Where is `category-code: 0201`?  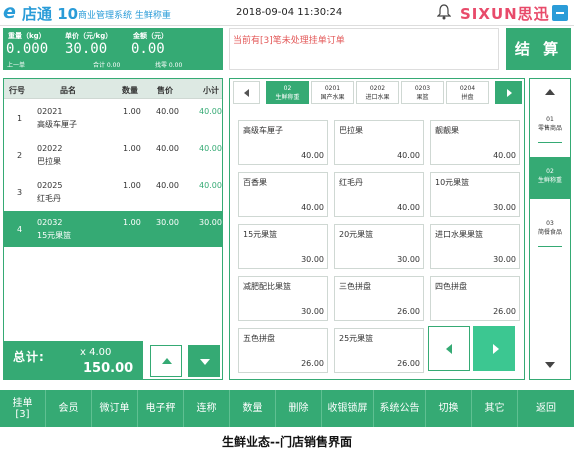 category-code: 0201 is located at coordinates (332, 88).